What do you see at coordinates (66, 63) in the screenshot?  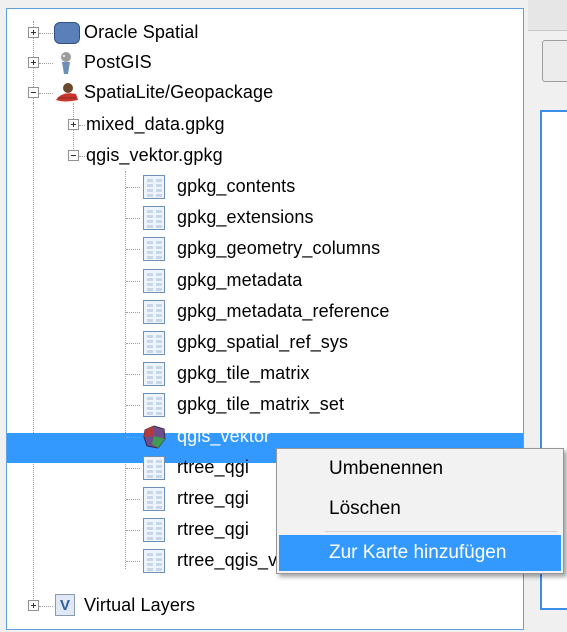 I see `postgis-icon` at bounding box center [66, 63].